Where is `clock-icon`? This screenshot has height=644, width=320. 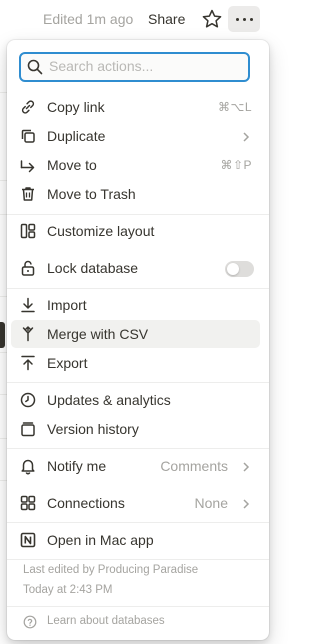 clock-icon is located at coordinates (28, 400).